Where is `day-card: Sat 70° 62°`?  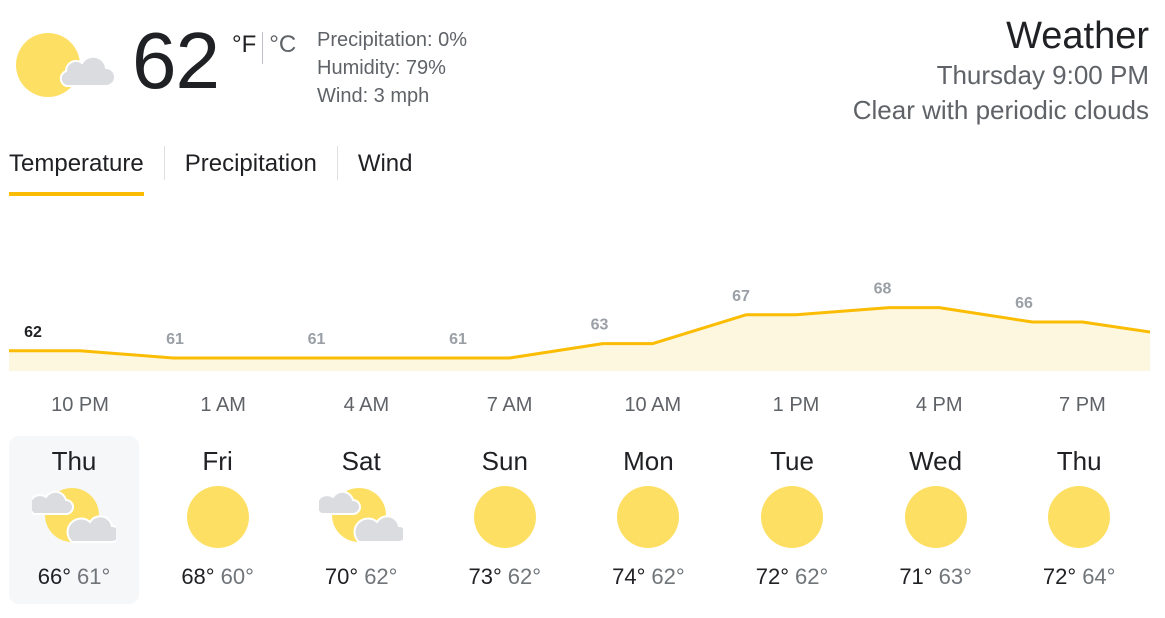
day-card: Sat 70° 62° is located at coordinates (361, 520).